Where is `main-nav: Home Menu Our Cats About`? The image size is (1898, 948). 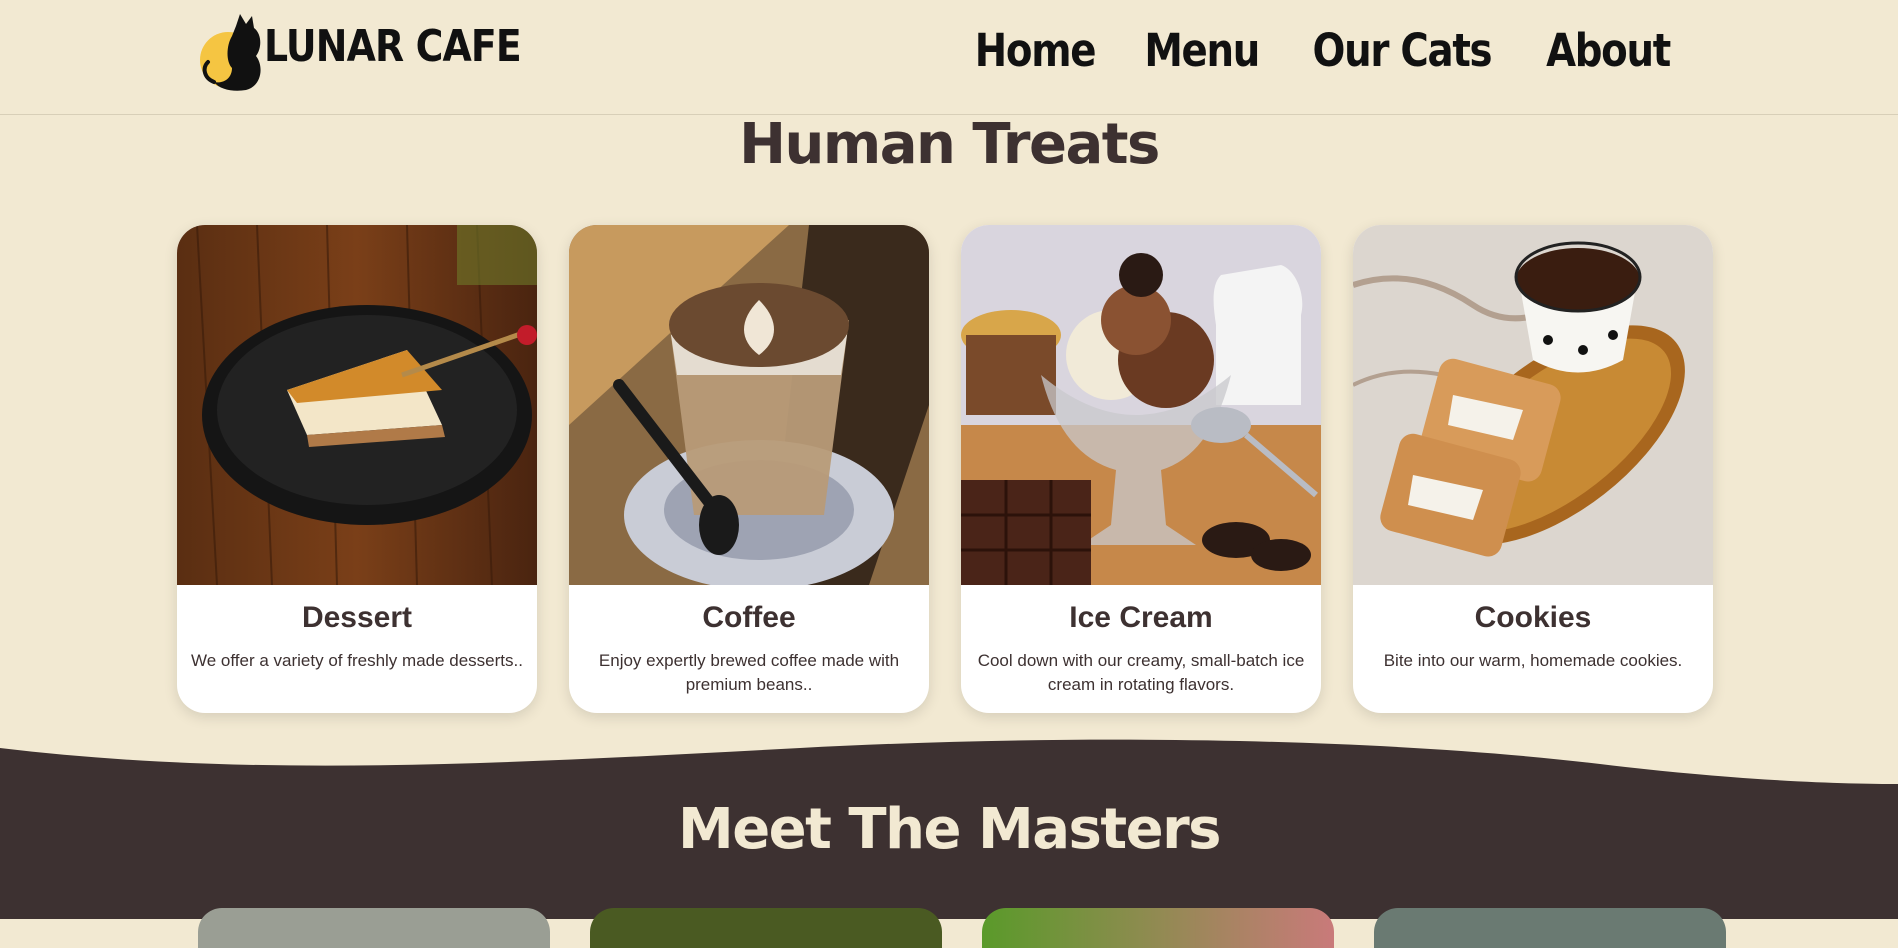 main-nav: Home Menu Our Cats About is located at coordinates (1322, 50).